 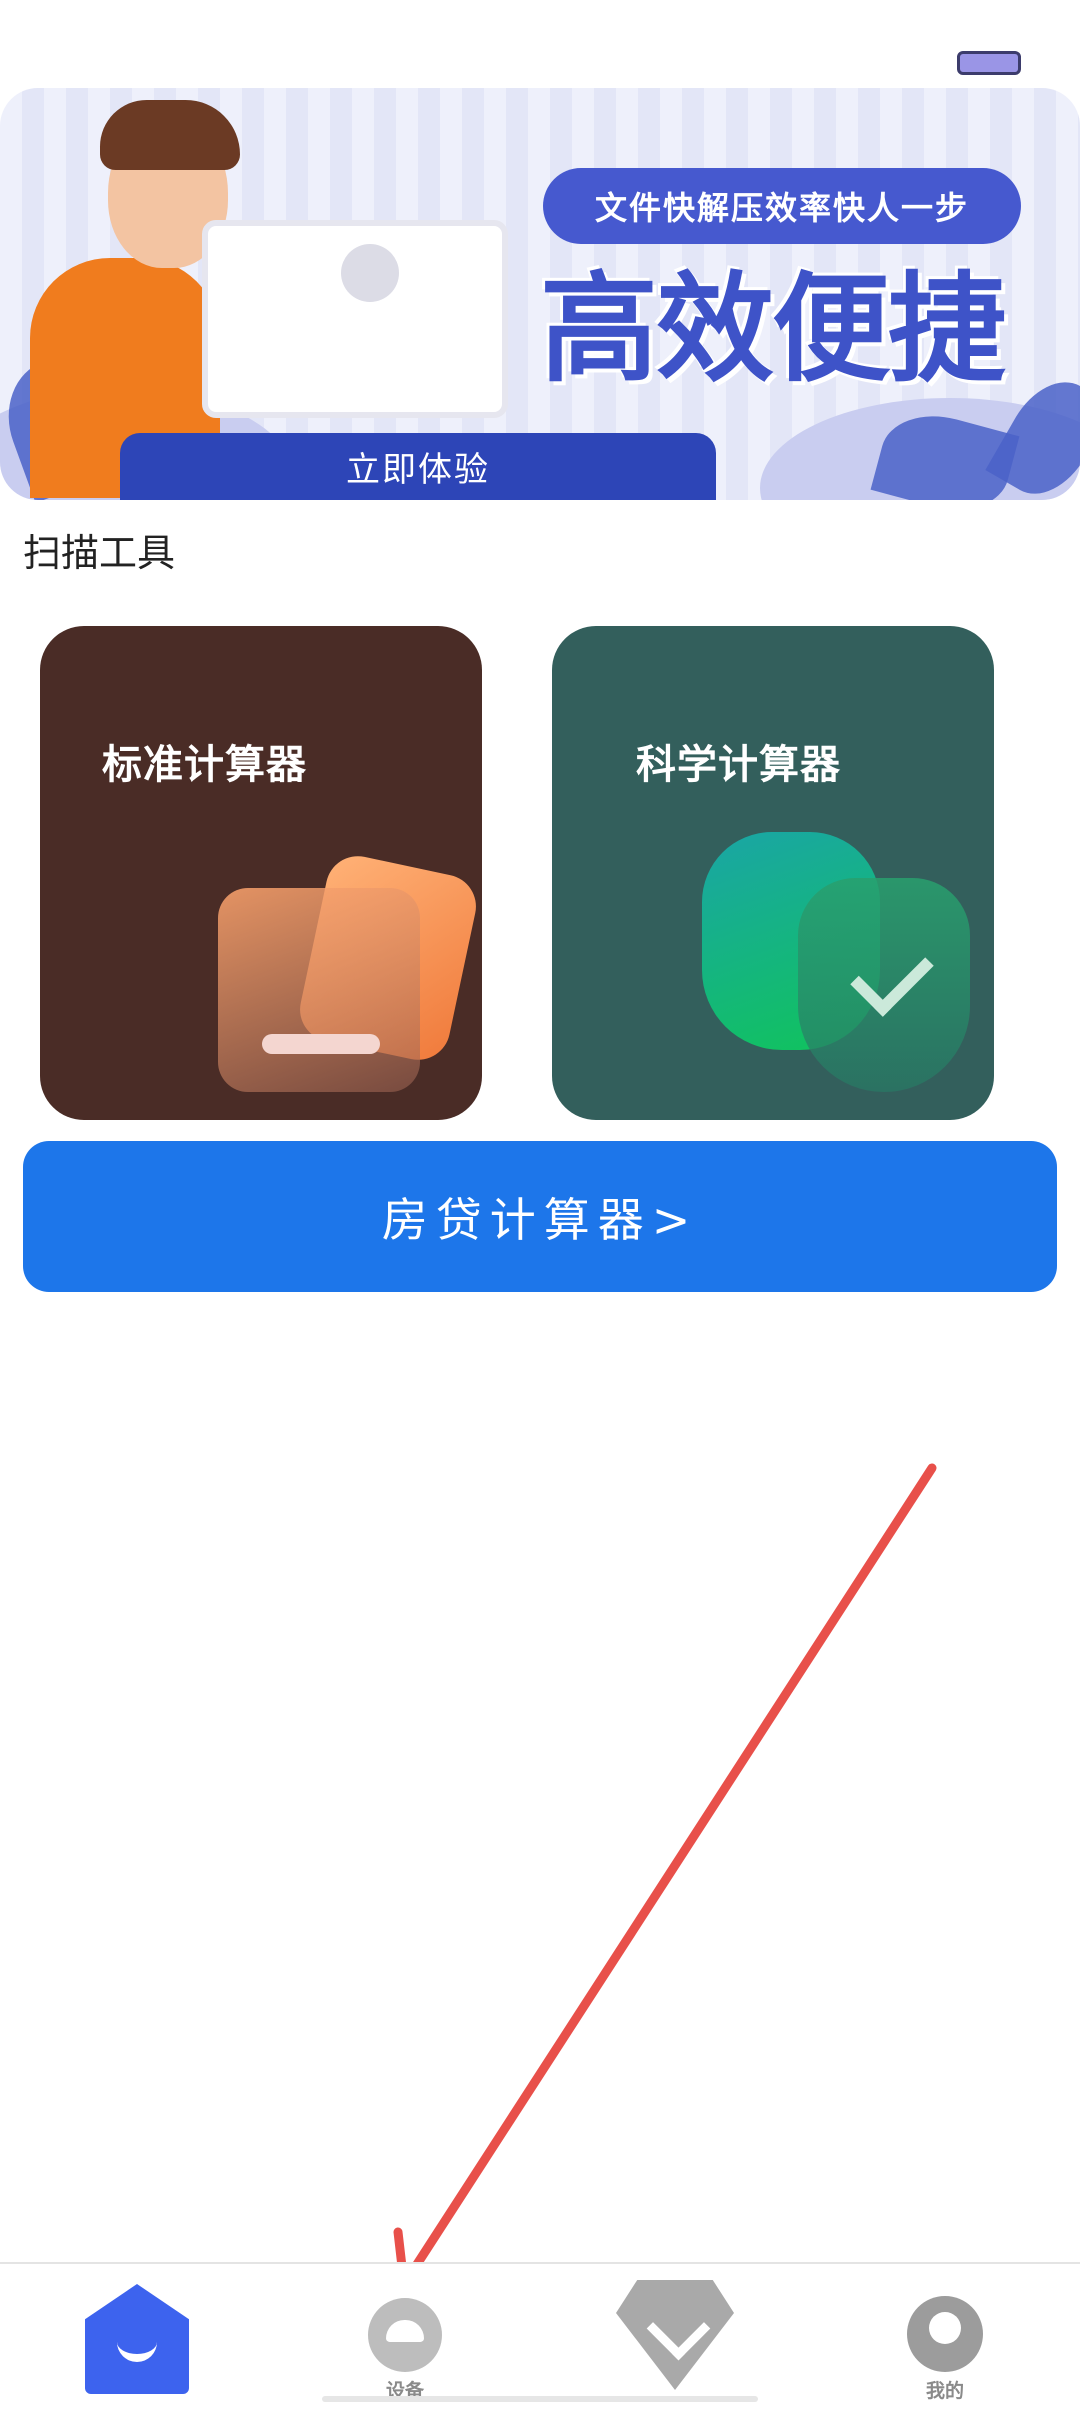 What do you see at coordinates (944, 2391) in the screenshot?
I see `tab-label: 我的` at bounding box center [944, 2391].